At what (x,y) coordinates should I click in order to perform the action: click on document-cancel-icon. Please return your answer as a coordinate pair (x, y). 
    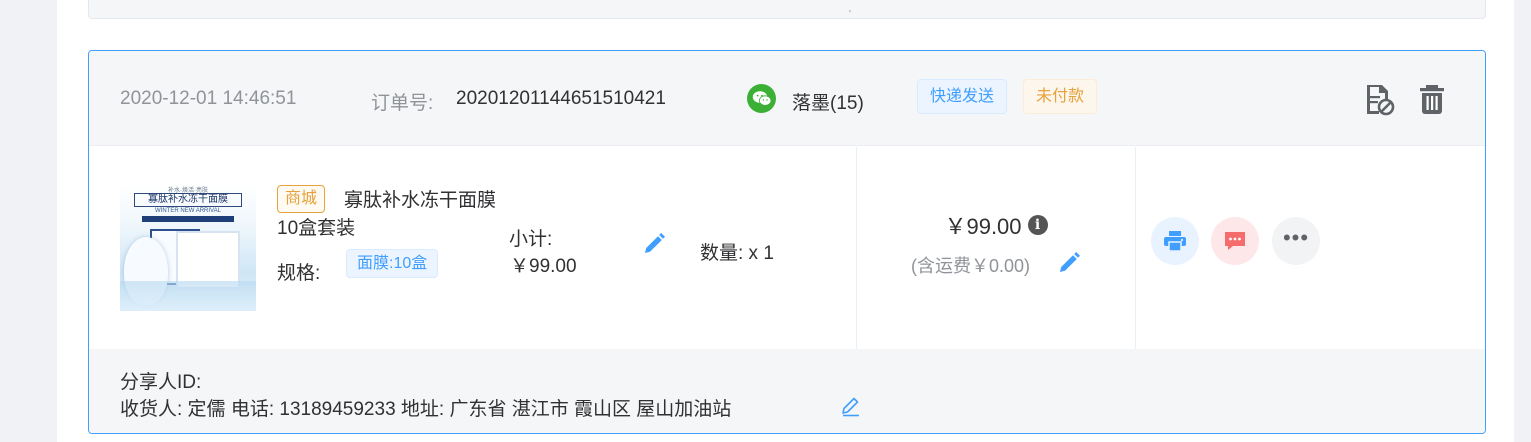
    Looking at the image, I should click on (1379, 99).